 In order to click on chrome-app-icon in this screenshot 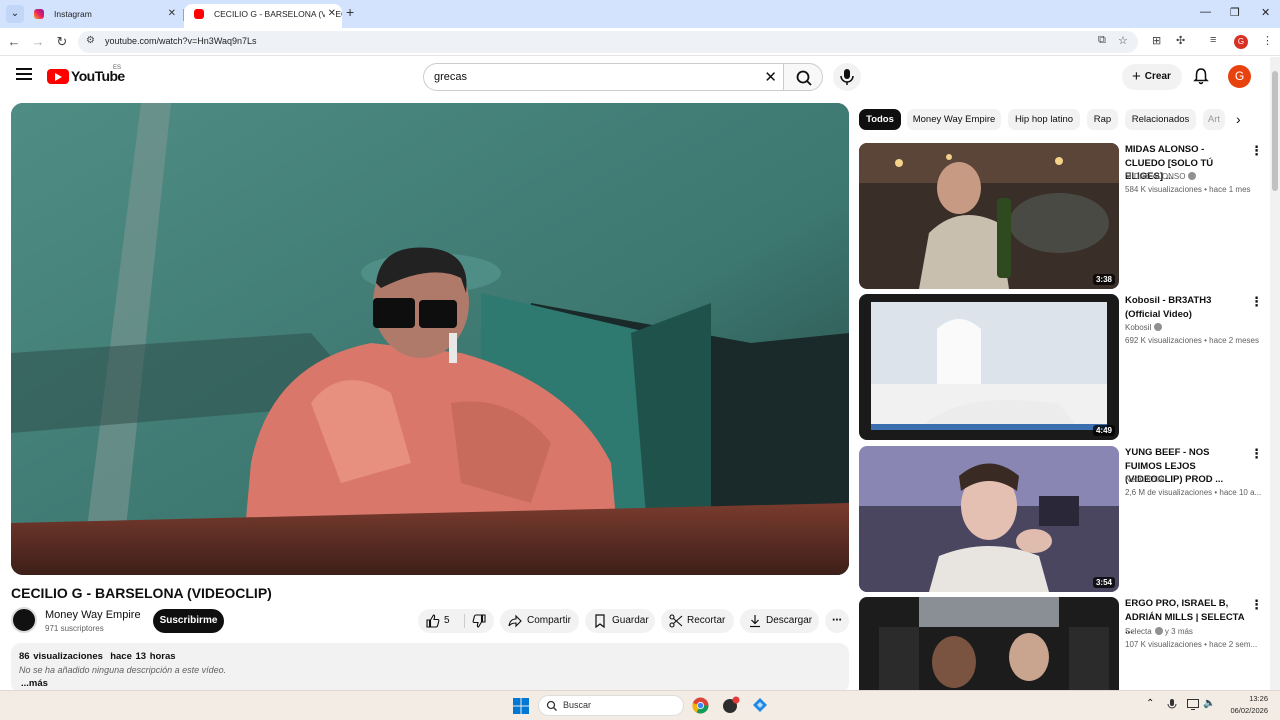, I will do `click(700, 705)`.